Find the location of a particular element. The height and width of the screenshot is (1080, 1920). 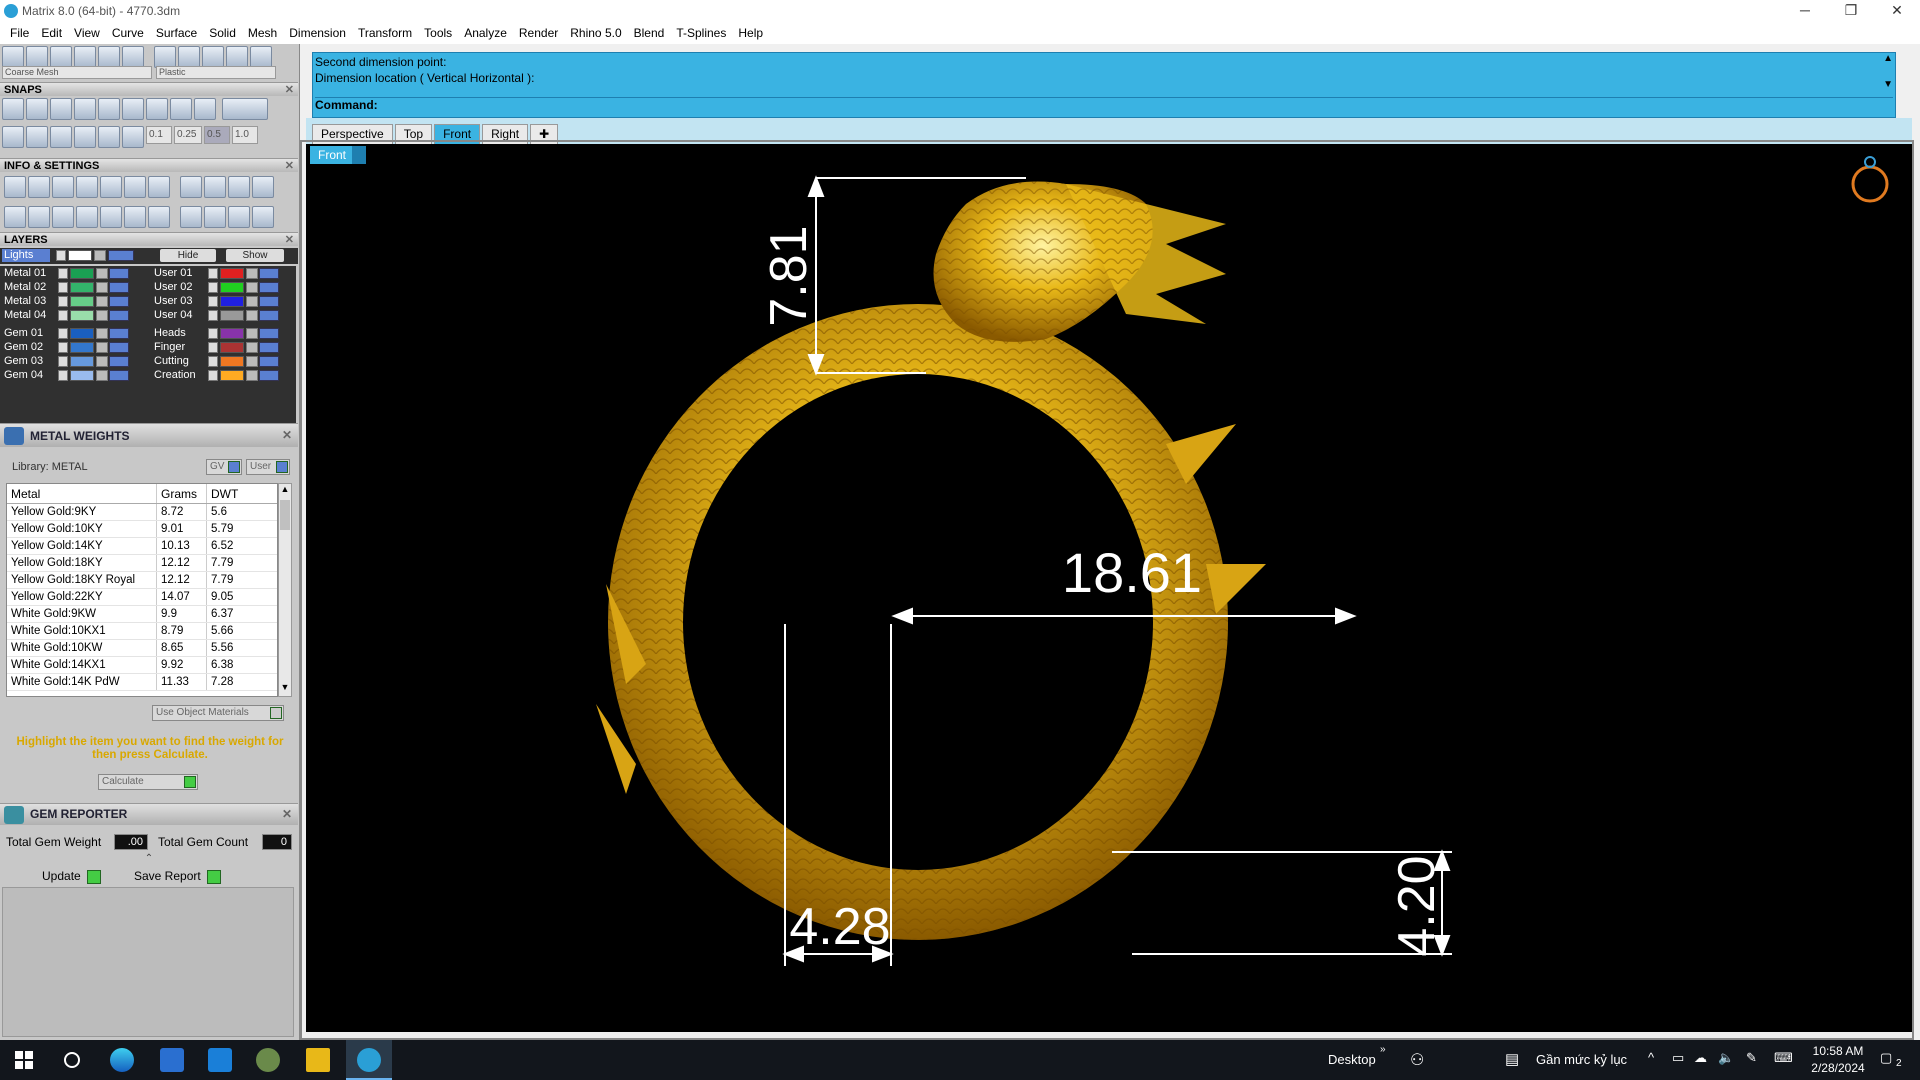

layer-row: Metal 04 is located at coordinates (65, 315).